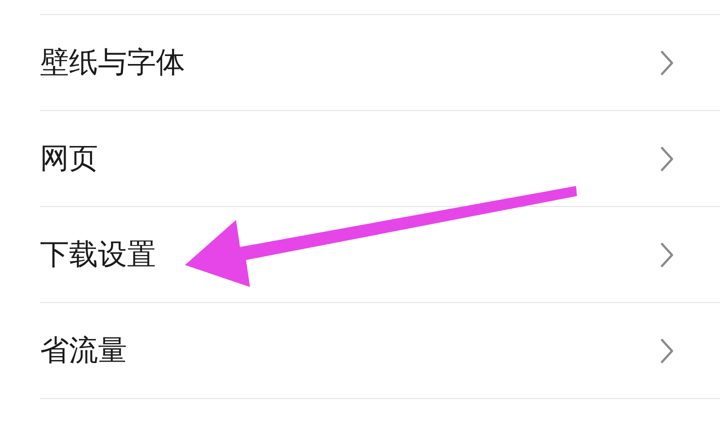 Image resolution: width=720 pixels, height=431 pixels. What do you see at coordinates (112, 62) in the screenshot?
I see `settings-label: 壁纸与字体` at bounding box center [112, 62].